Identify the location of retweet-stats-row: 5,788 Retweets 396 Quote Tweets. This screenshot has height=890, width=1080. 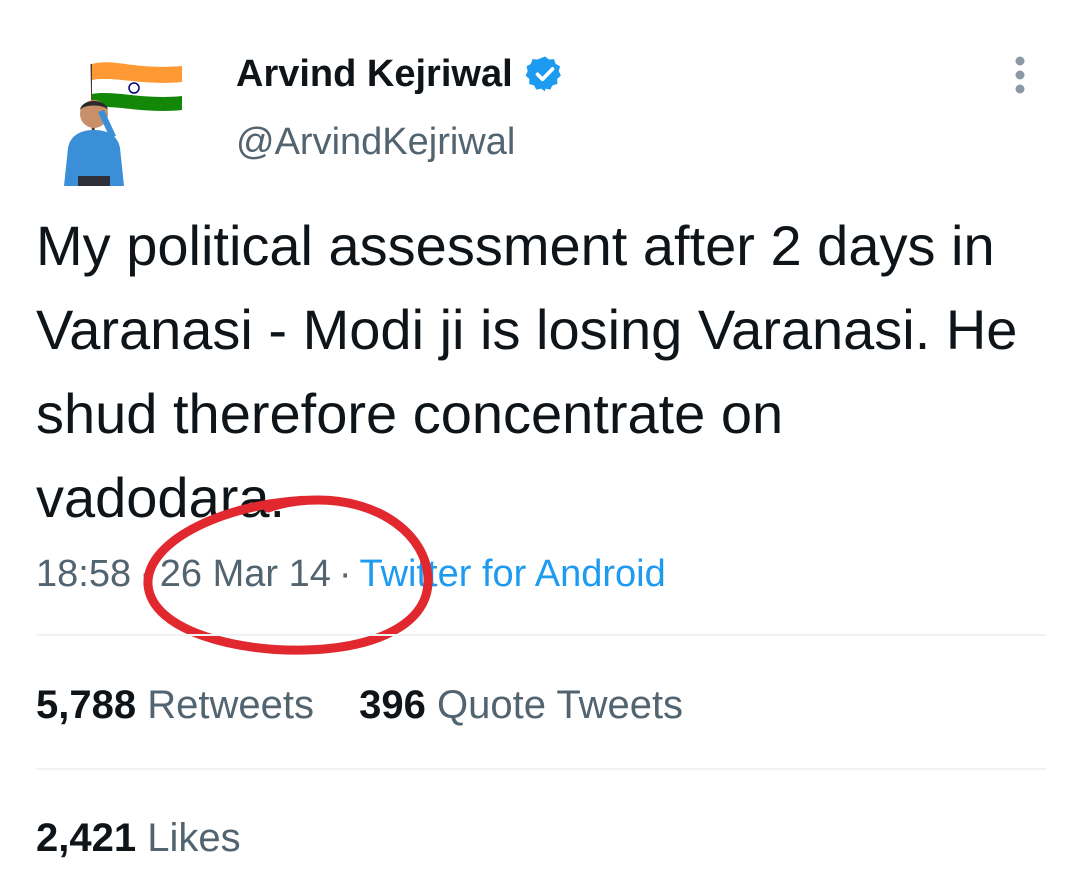
(359, 705).